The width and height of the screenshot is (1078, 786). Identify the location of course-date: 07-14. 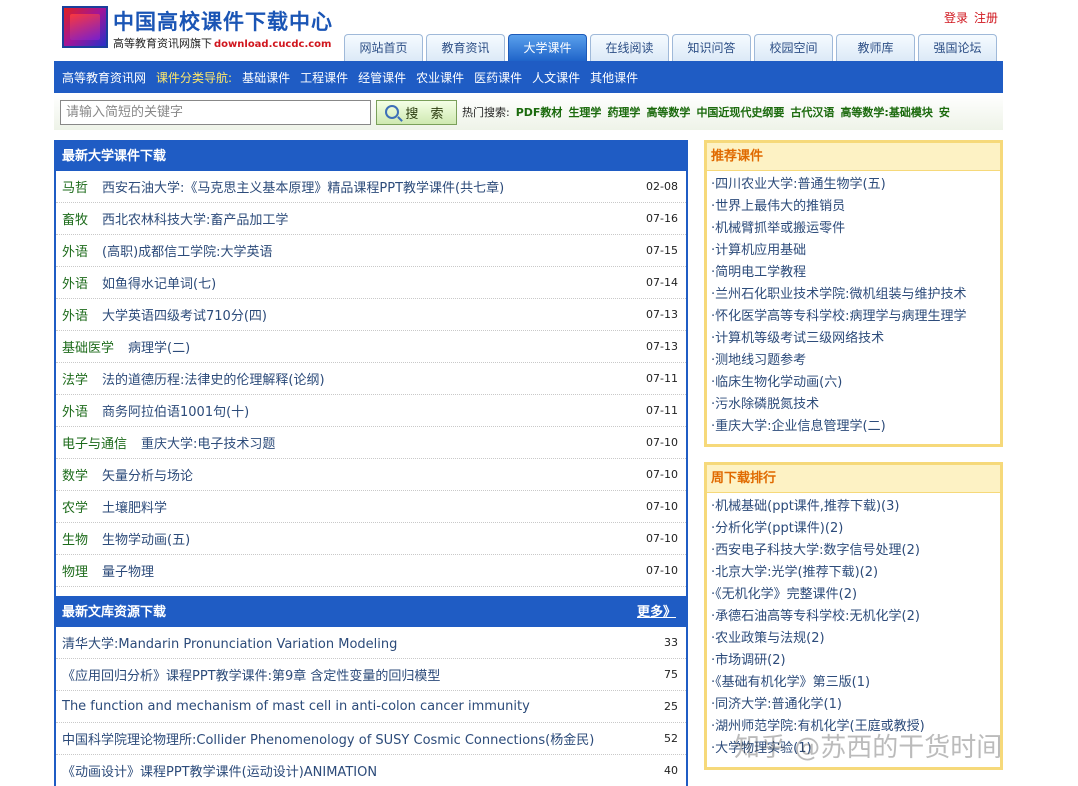
(662, 282).